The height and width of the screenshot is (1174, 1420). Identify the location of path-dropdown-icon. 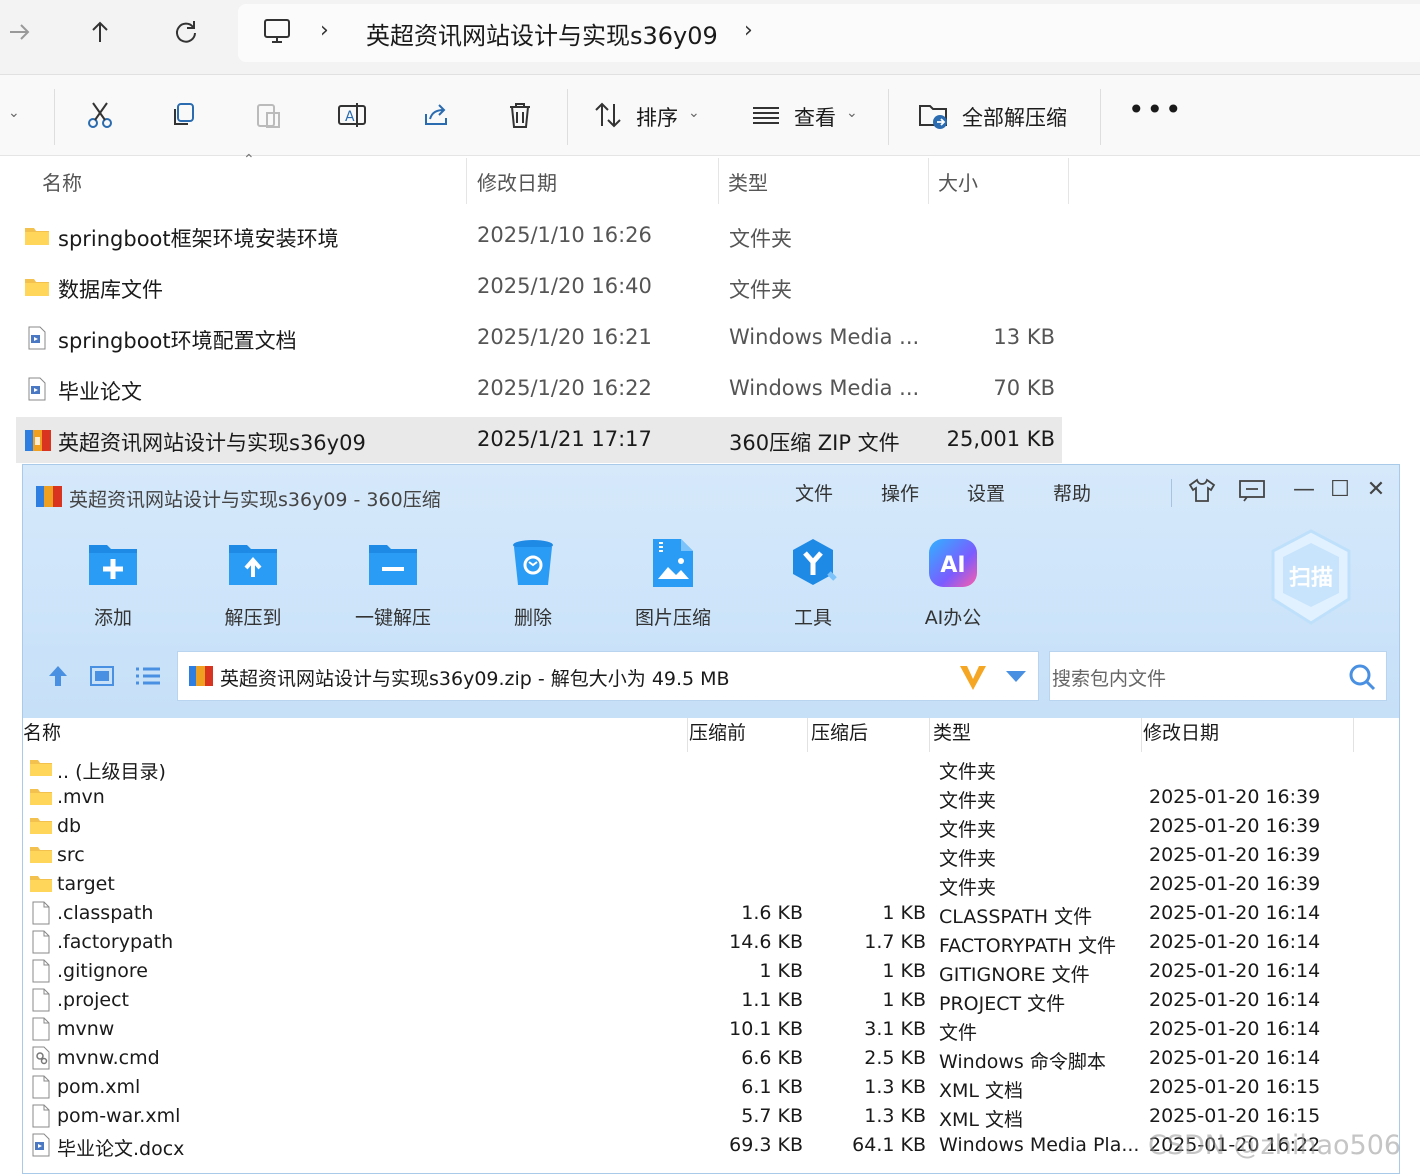
(1016, 676).